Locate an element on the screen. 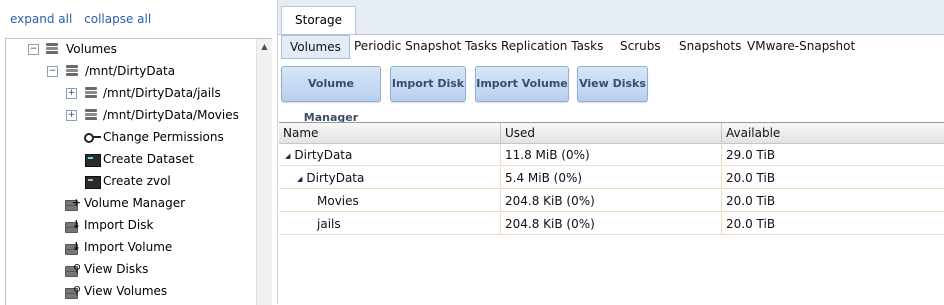  view-disks-button: View Disks is located at coordinates (612, 84).